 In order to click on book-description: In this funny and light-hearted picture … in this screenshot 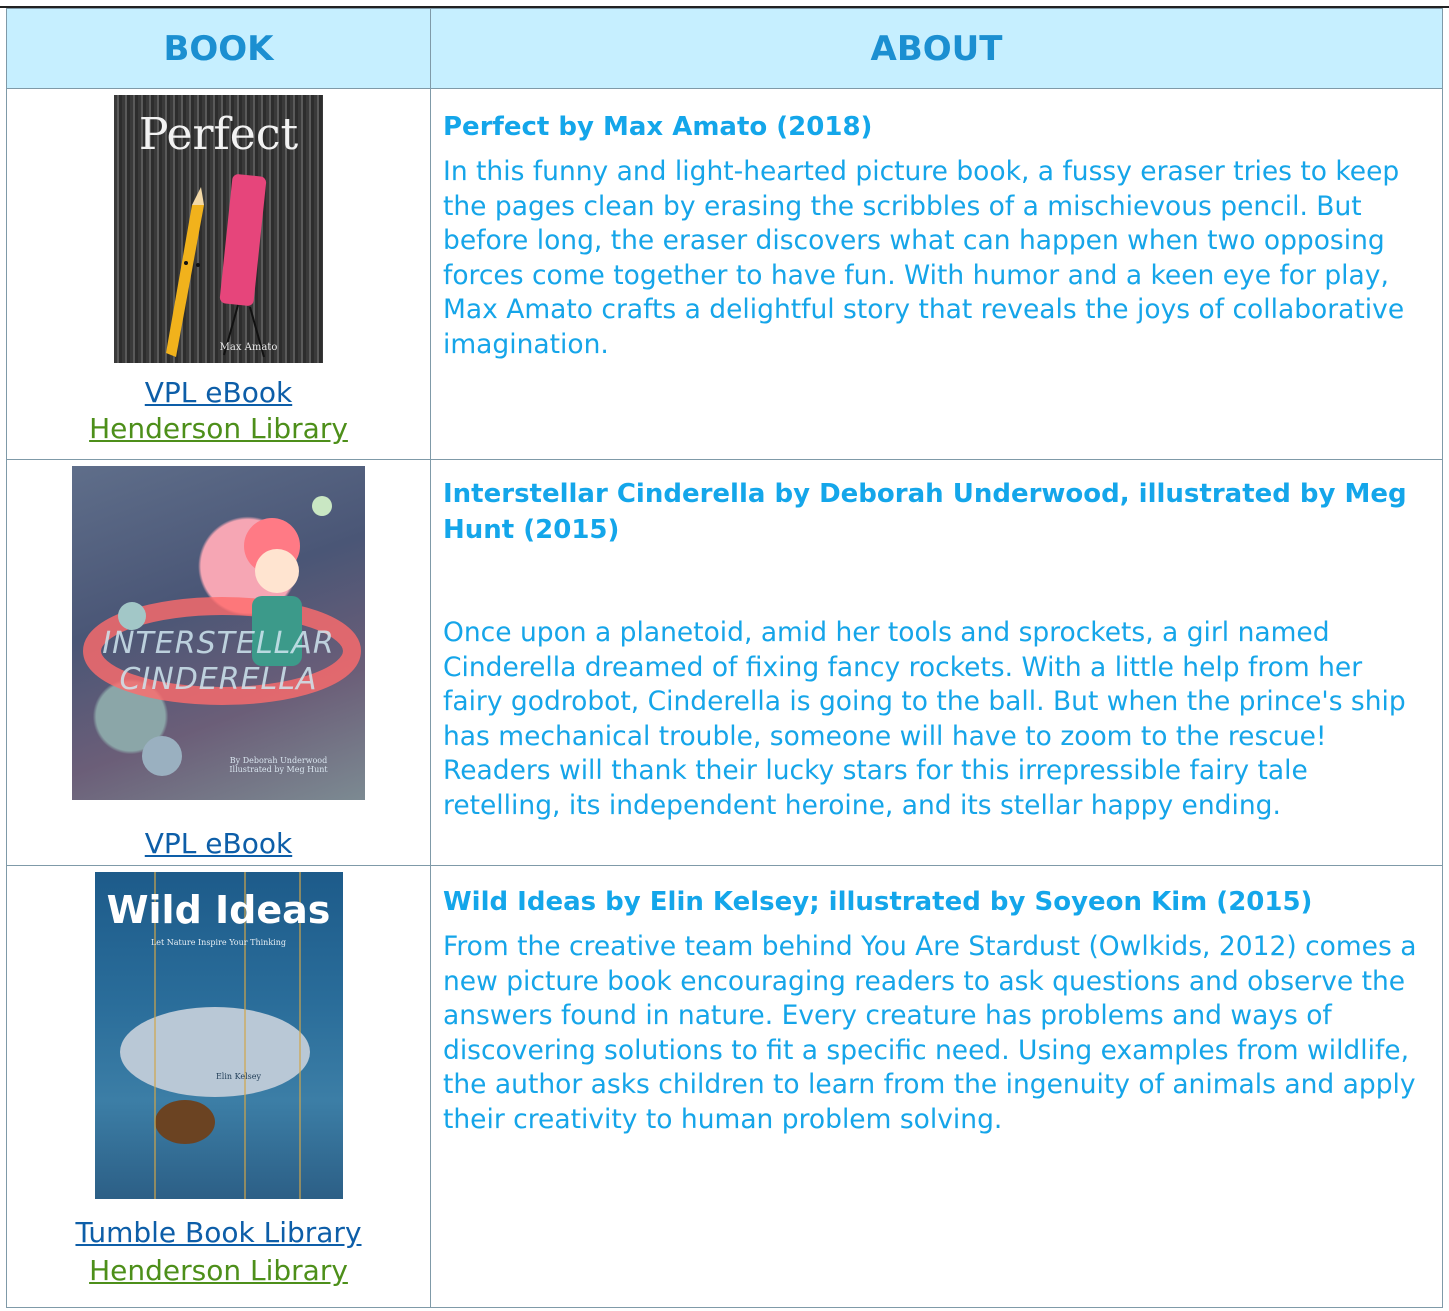, I will do `click(924, 258)`.